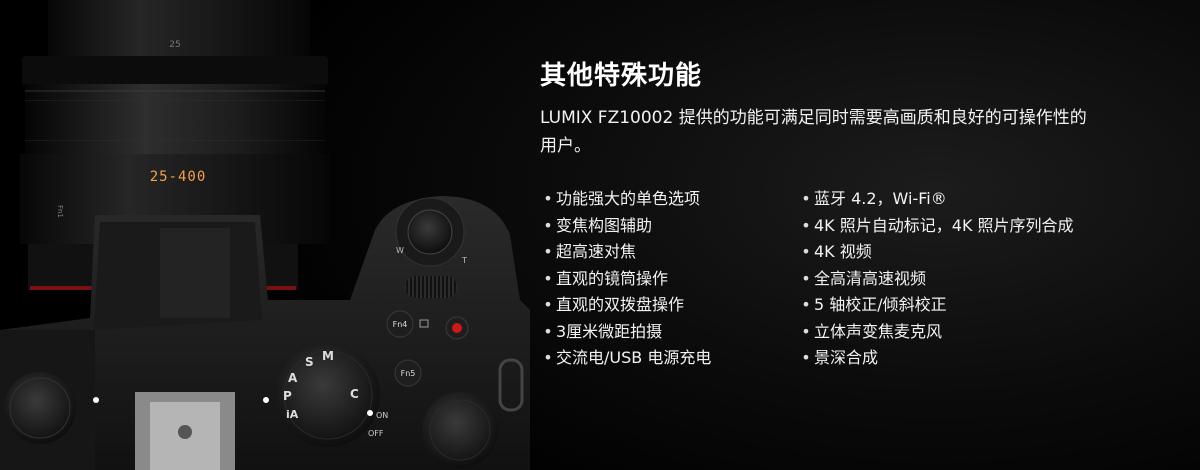  I want to click on feature-list-item: • 交流电/USB 电源充电, so click(669, 358).